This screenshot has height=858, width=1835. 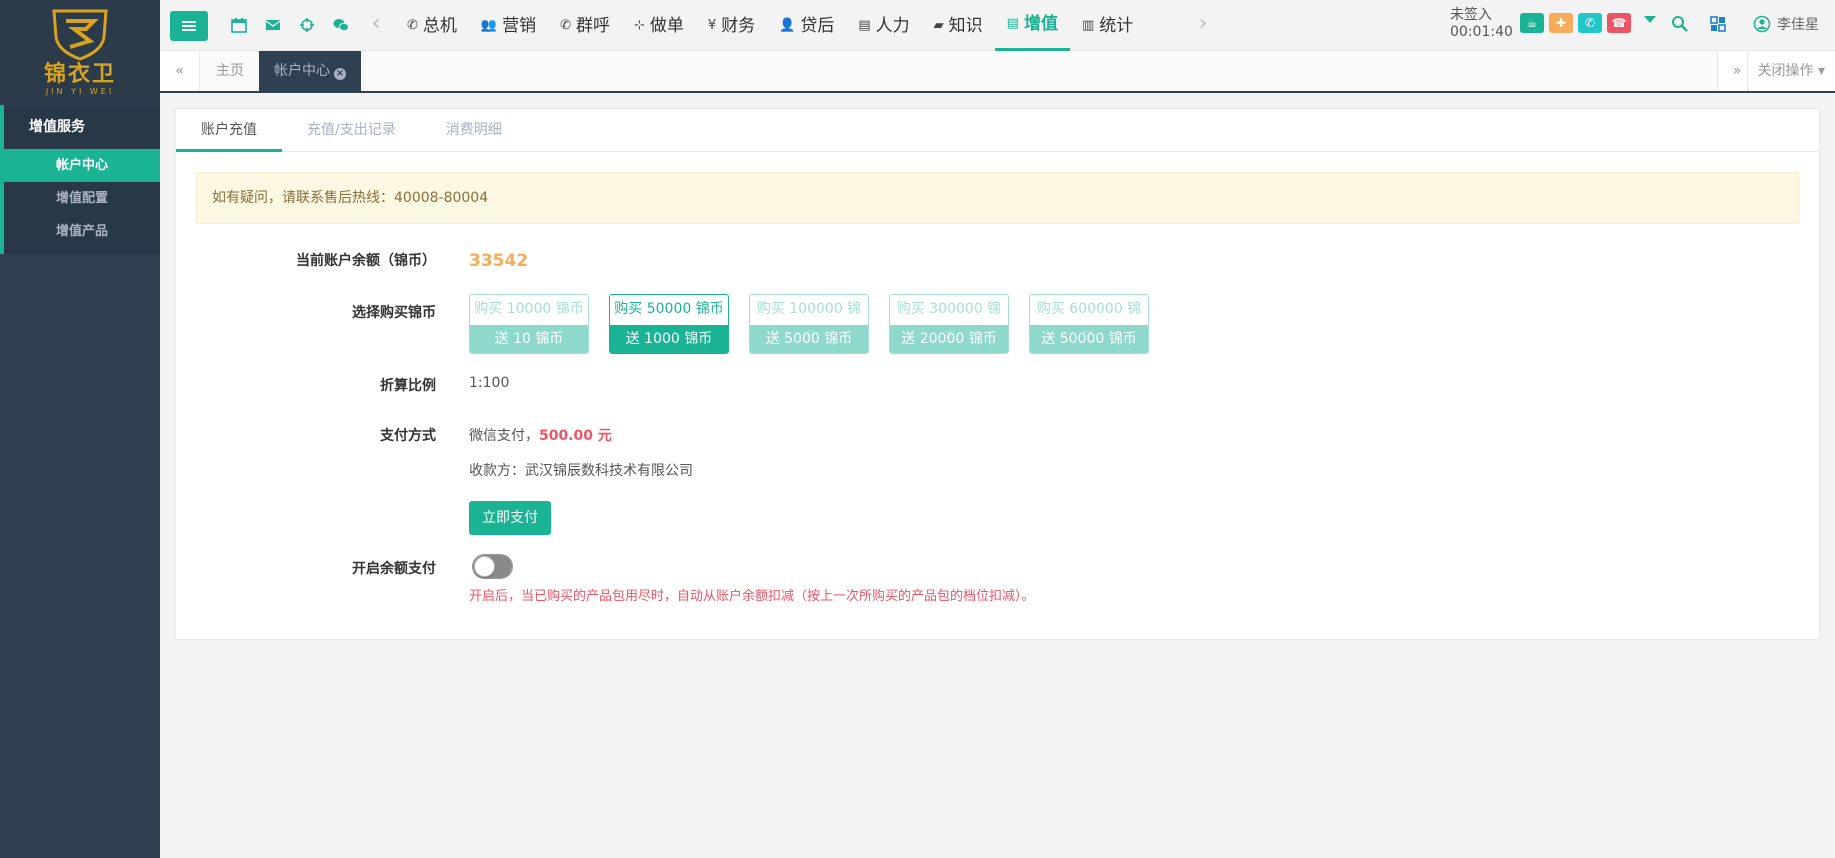 I want to click on hangup-button: ☎, so click(x=1619, y=23).